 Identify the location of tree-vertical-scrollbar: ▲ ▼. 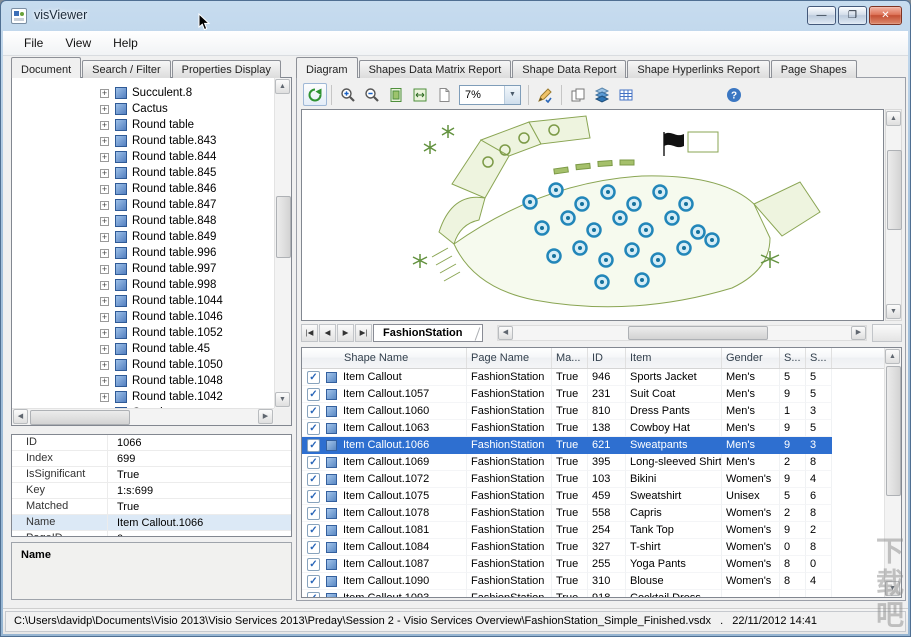
(282, 243).